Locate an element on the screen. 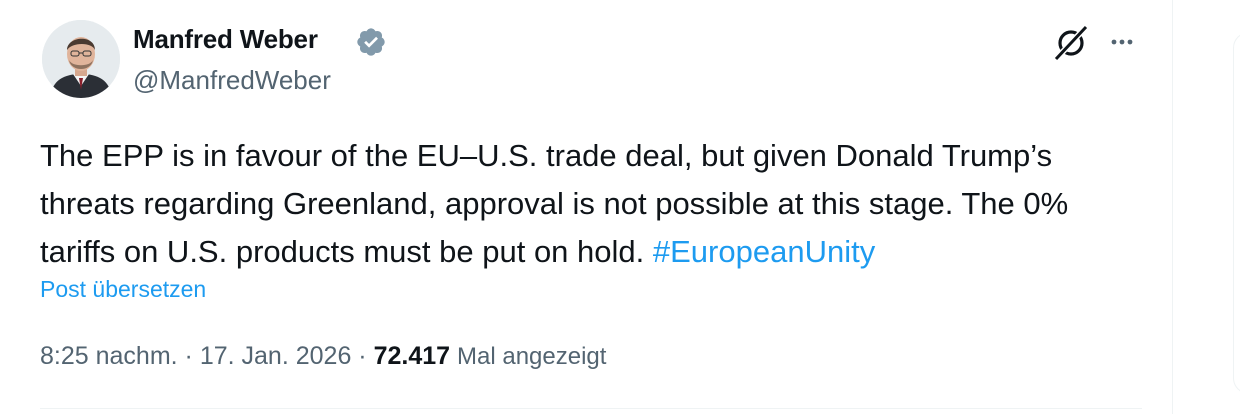 The image size is (1240, 414). grok-icon is located at coordinates (1071, 43).